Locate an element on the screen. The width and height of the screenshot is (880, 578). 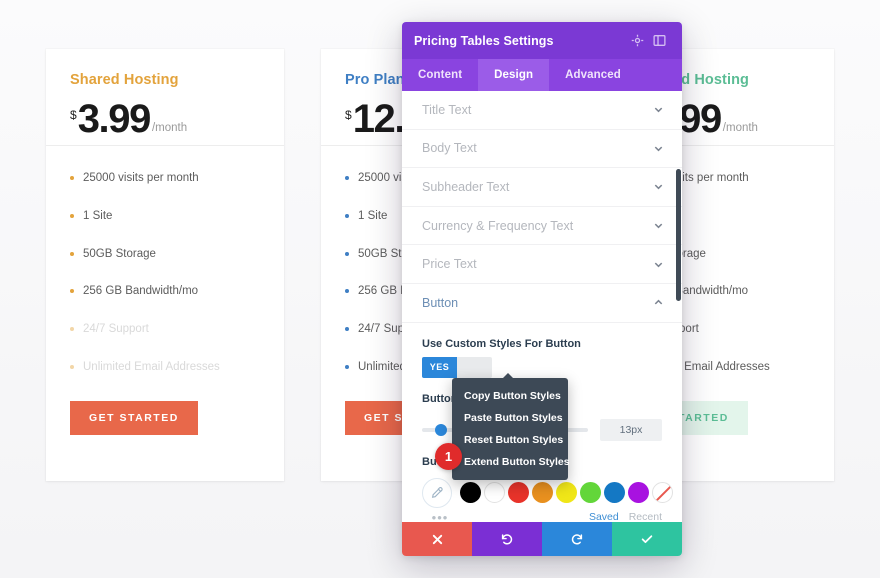
list-item: Unlimited Email Addresses is located at coordinates (165, 368).